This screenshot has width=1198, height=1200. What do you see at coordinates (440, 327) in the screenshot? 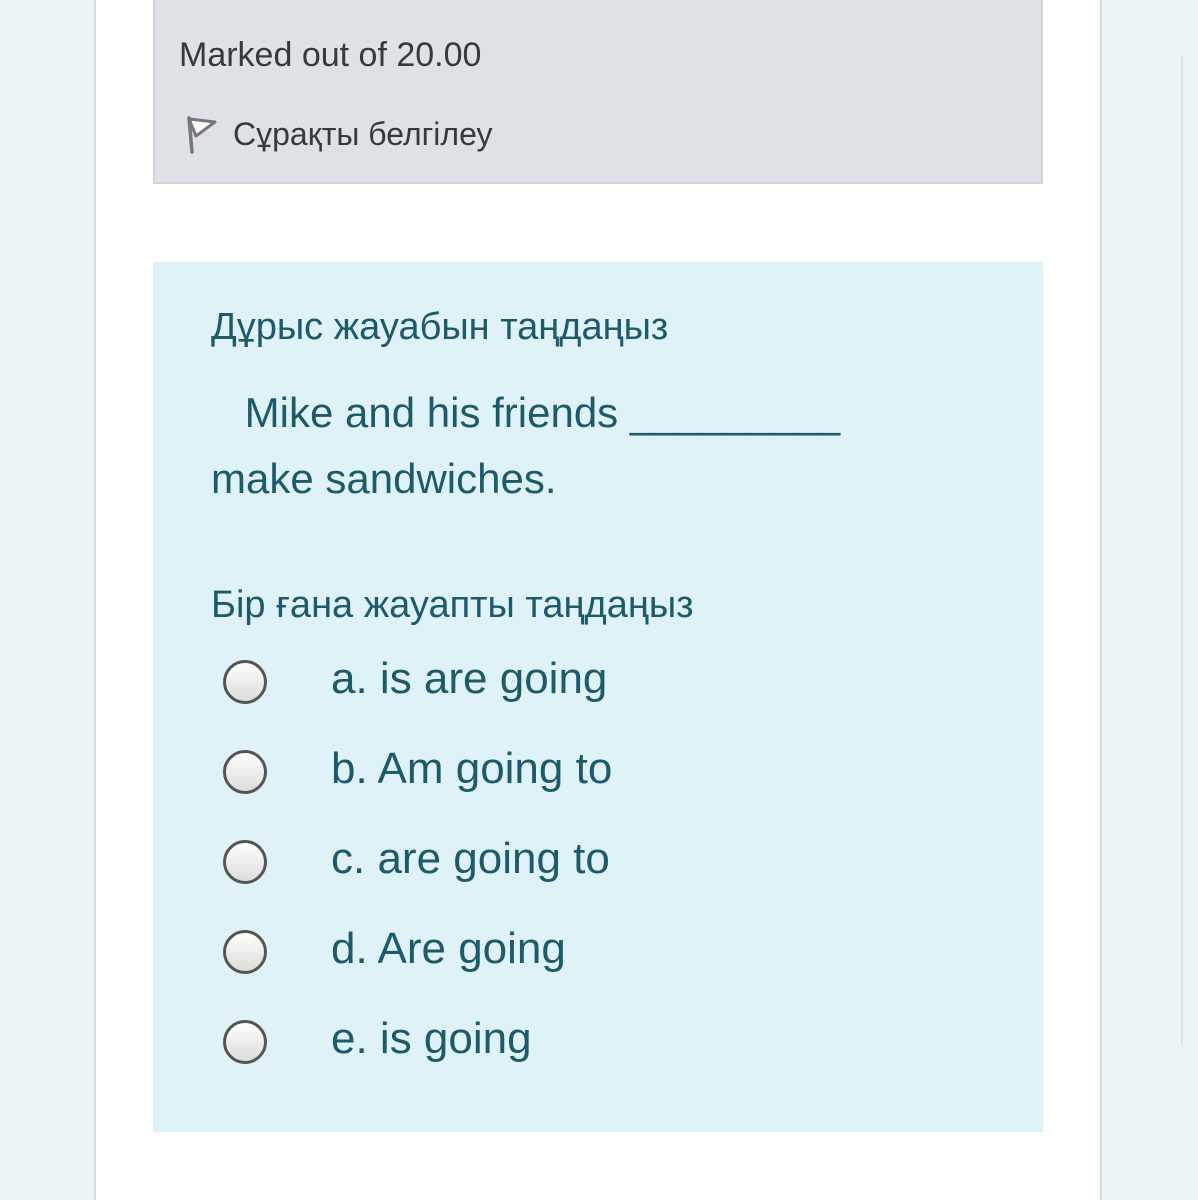
I see `question-instruction: Дұрыс жауабын таңдаңыз` at bounding box center [440, 327].